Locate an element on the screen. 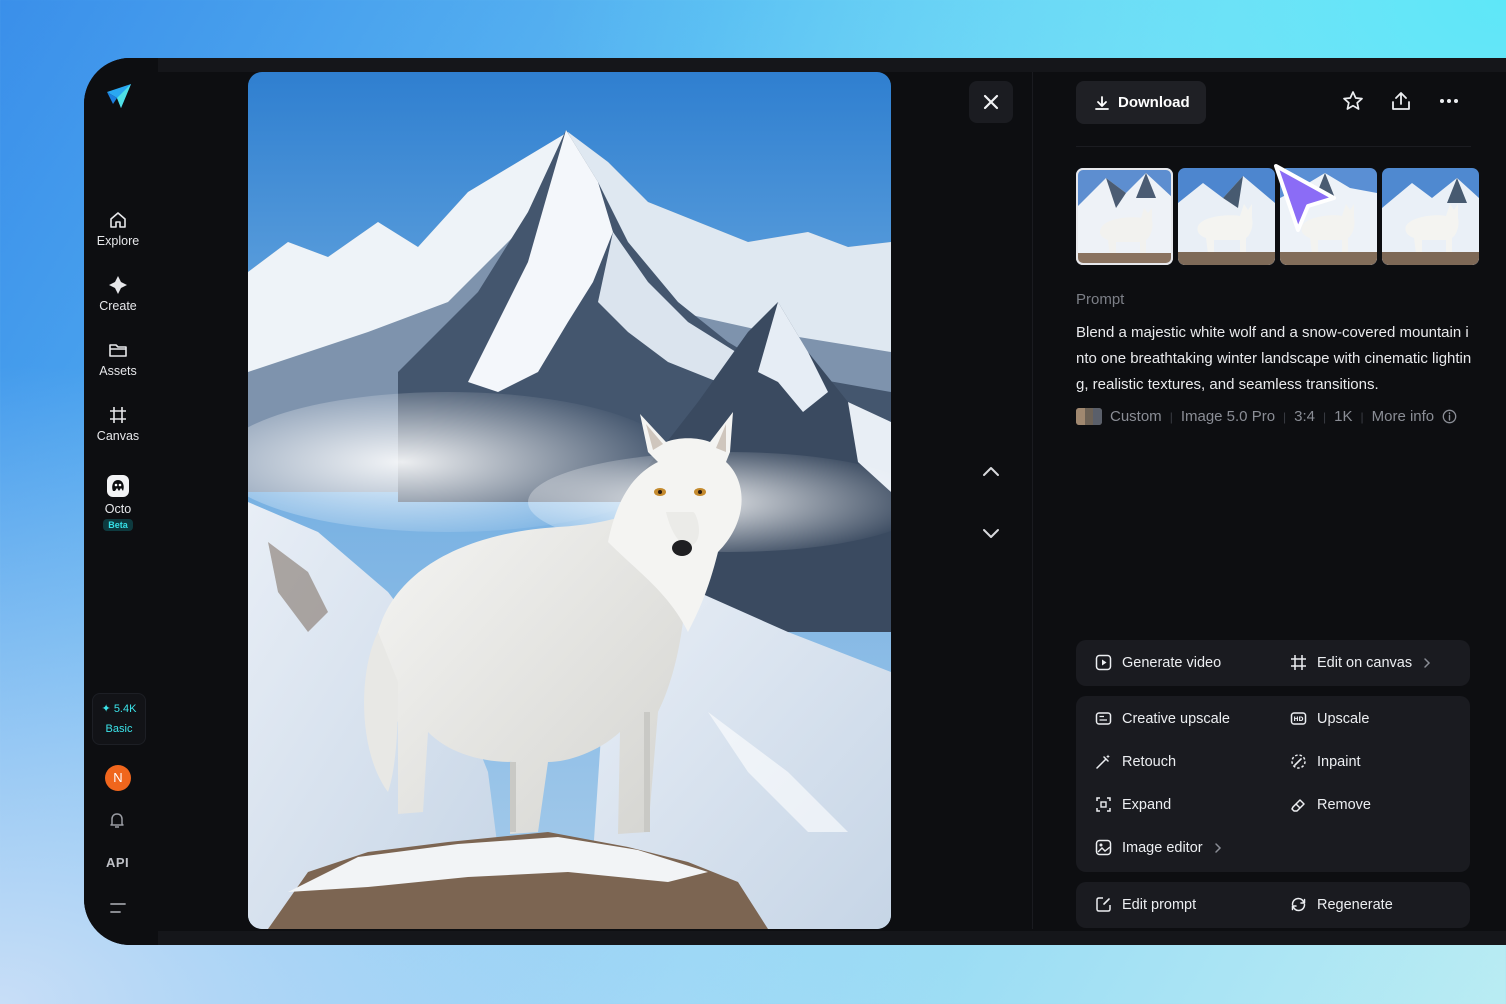 Image resolution: width=1506 pixels, height=1004 pixels. sidebar-item-canvas: Canvas is located at coordinates (118, 424).